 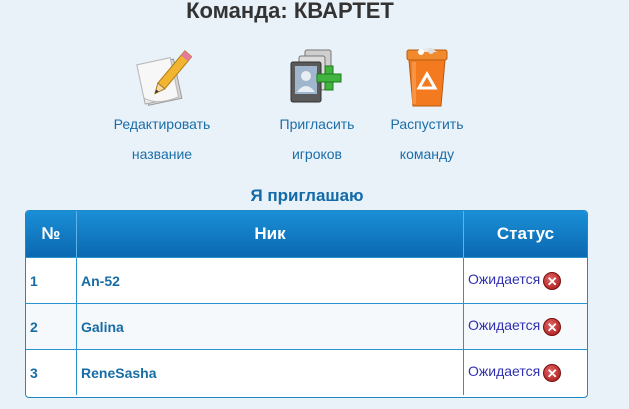 What do you see at coordinates (427, 77) in the screenshot?
I see `recycle-bin-icon` at bounding box center [427, 77].